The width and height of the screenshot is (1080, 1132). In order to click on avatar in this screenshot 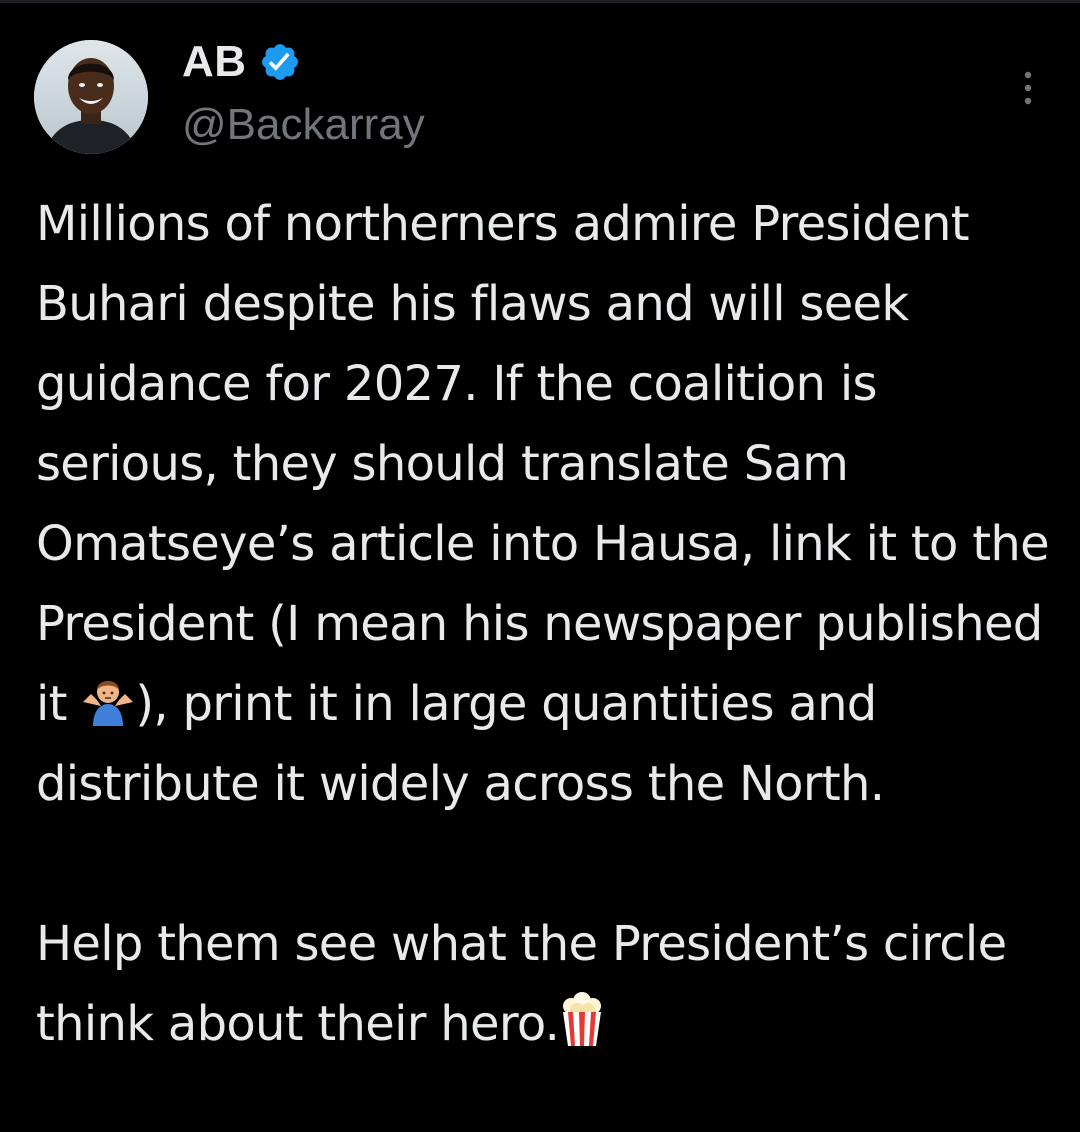, I will do `click(91, 97)`.